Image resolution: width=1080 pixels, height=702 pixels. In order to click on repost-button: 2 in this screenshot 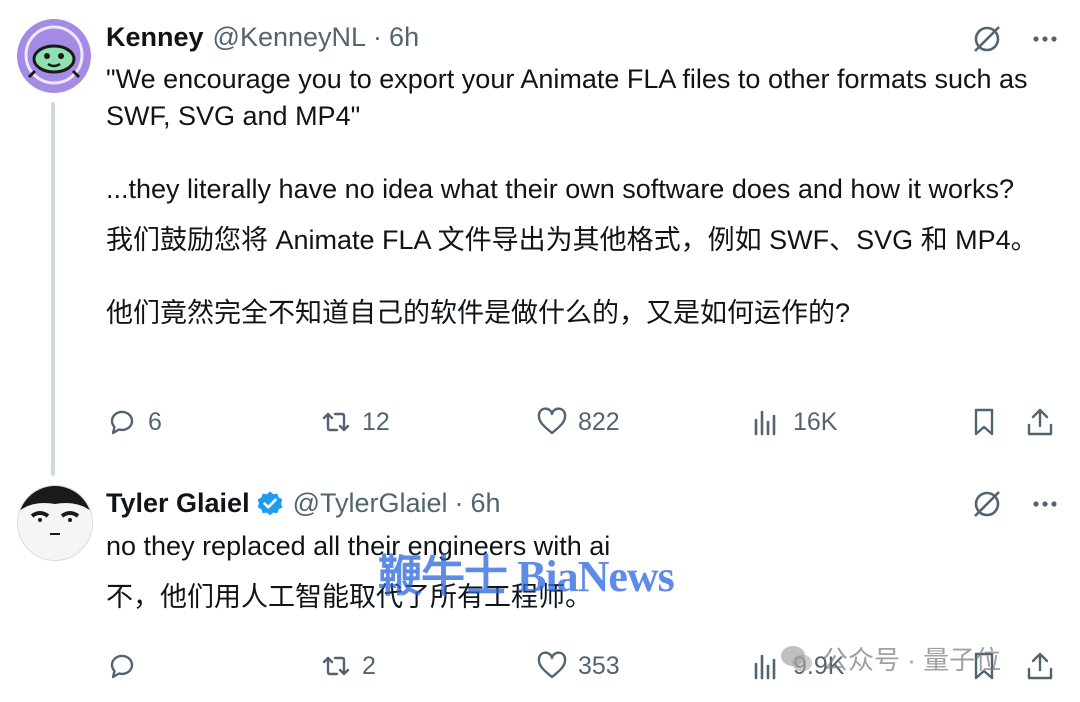, I will do `click(348, 666)`.